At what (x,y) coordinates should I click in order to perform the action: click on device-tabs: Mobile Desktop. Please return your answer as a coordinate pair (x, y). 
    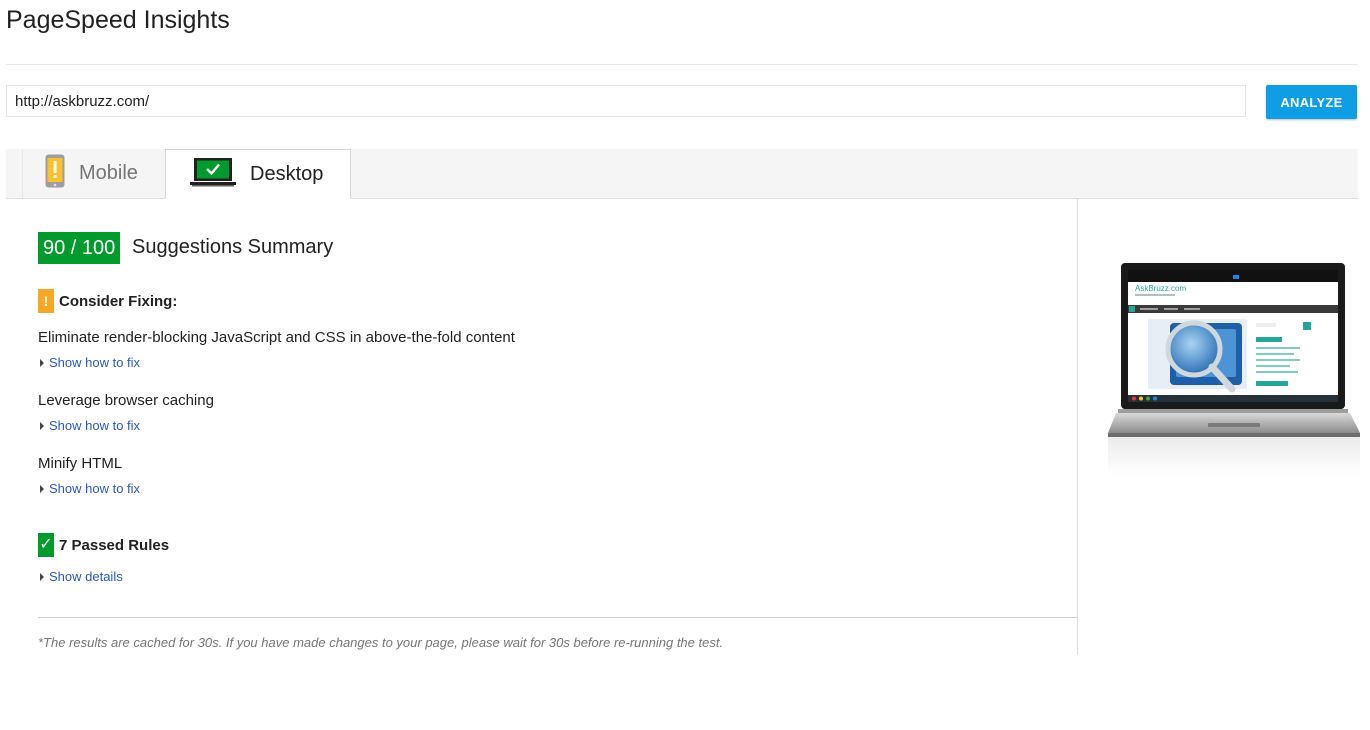
    Looking at the image, I should click on (682, 174).